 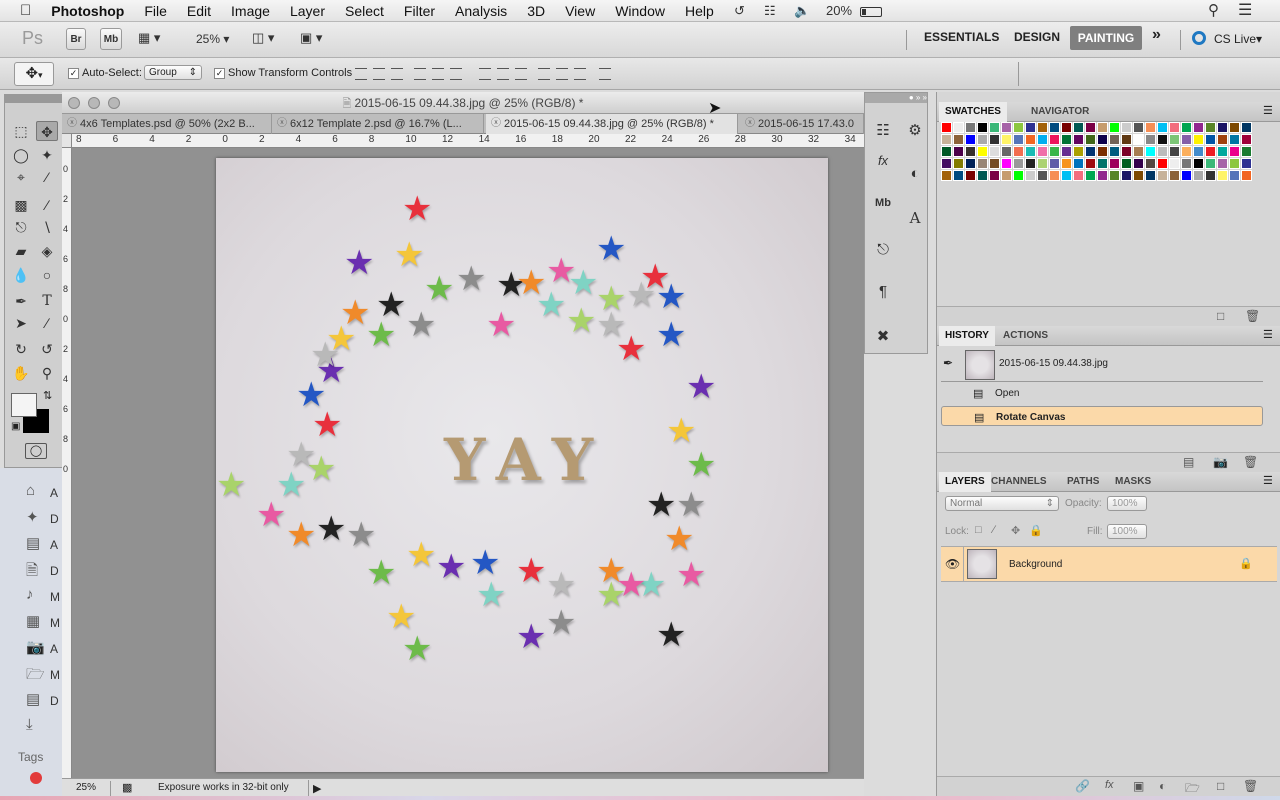 I want to click on volume-icon: 🔈, so click(x=802, y=11).